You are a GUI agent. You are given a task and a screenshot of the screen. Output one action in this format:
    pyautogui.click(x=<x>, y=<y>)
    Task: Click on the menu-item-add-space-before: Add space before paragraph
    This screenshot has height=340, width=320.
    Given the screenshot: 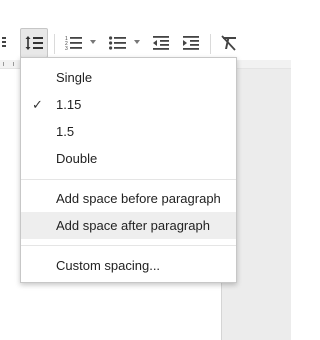 What is the action you would take?
    pyautogui.click(x=128, y=198)
    